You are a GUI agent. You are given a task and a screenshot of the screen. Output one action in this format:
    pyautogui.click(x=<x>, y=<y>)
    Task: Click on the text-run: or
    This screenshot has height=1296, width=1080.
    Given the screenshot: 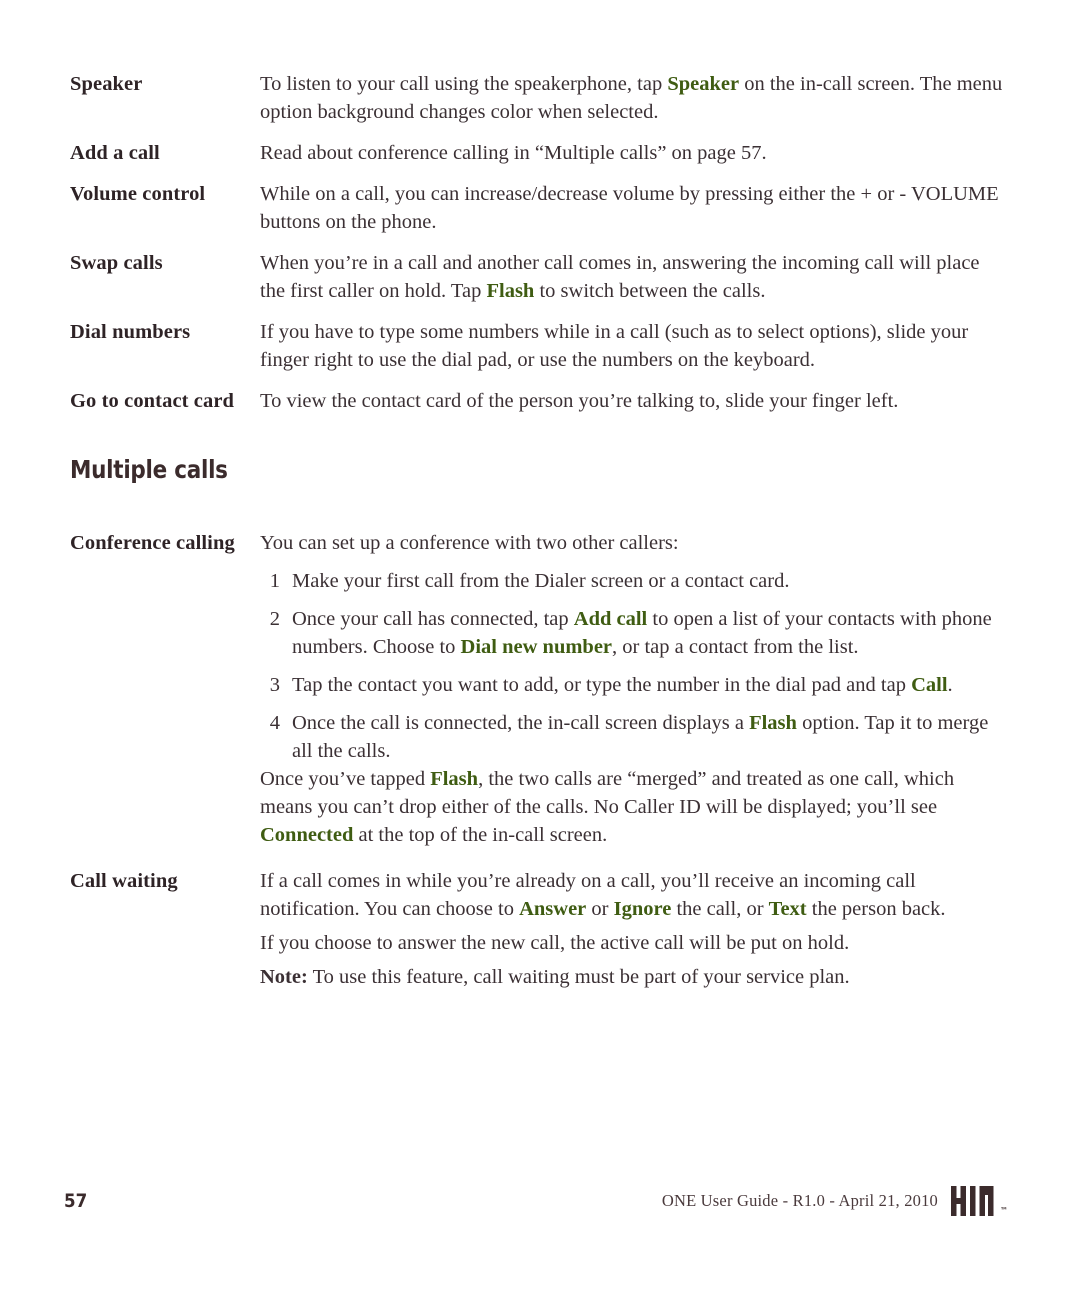 What is the action you would take?
    pyautogui.click(x=600, y=909)
    